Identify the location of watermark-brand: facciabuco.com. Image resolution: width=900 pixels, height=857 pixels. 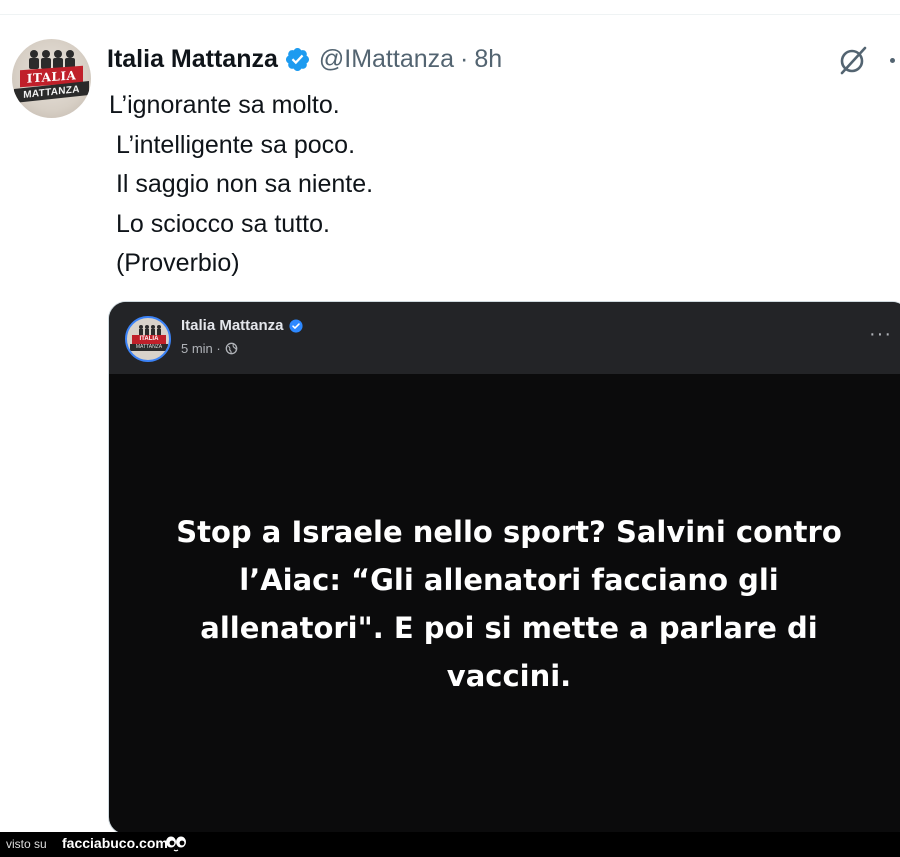
(115, 843).